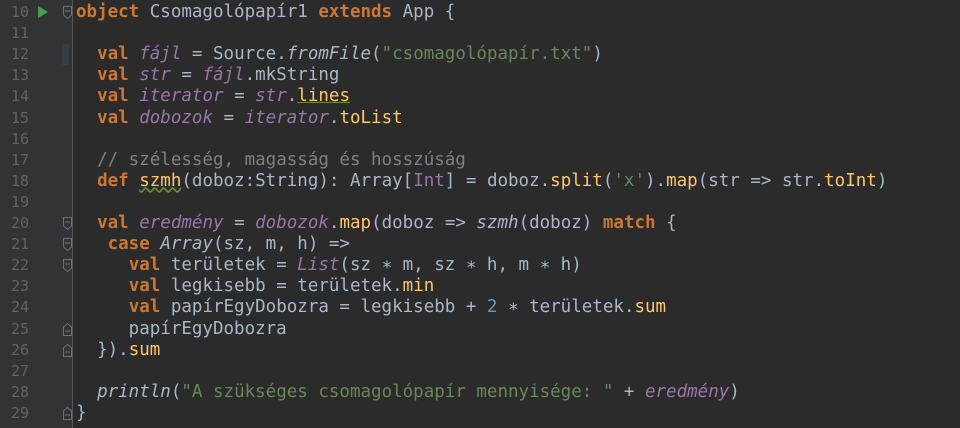  Describe the element at coordinates (19, 349) in the screenshot. I see `line-number: 26` at that location.